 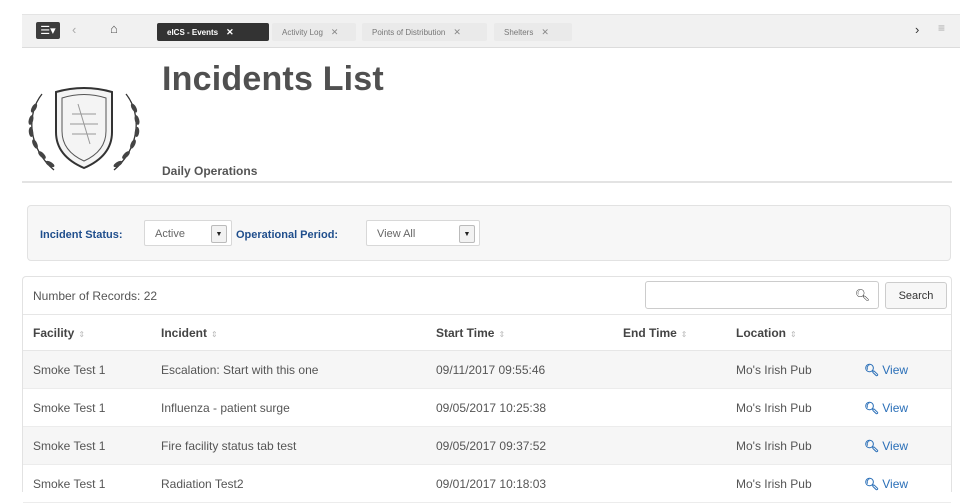 I want to click on home-icon: ⌂, so click(x=114, y=28).